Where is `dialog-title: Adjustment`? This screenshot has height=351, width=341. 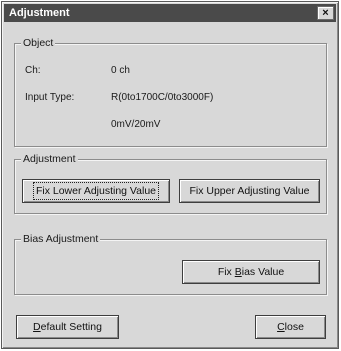 dialog-title: Adjustment is located at coordinates (39, 13).